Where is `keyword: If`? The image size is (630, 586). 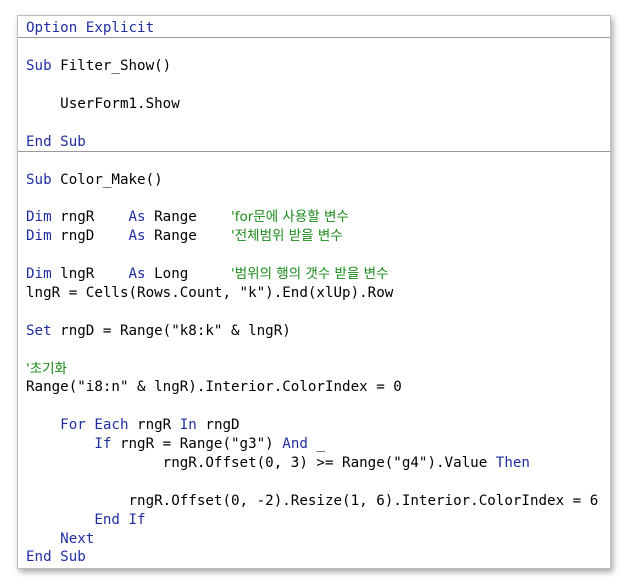 keyword: If is located at coordinates (103, 444).